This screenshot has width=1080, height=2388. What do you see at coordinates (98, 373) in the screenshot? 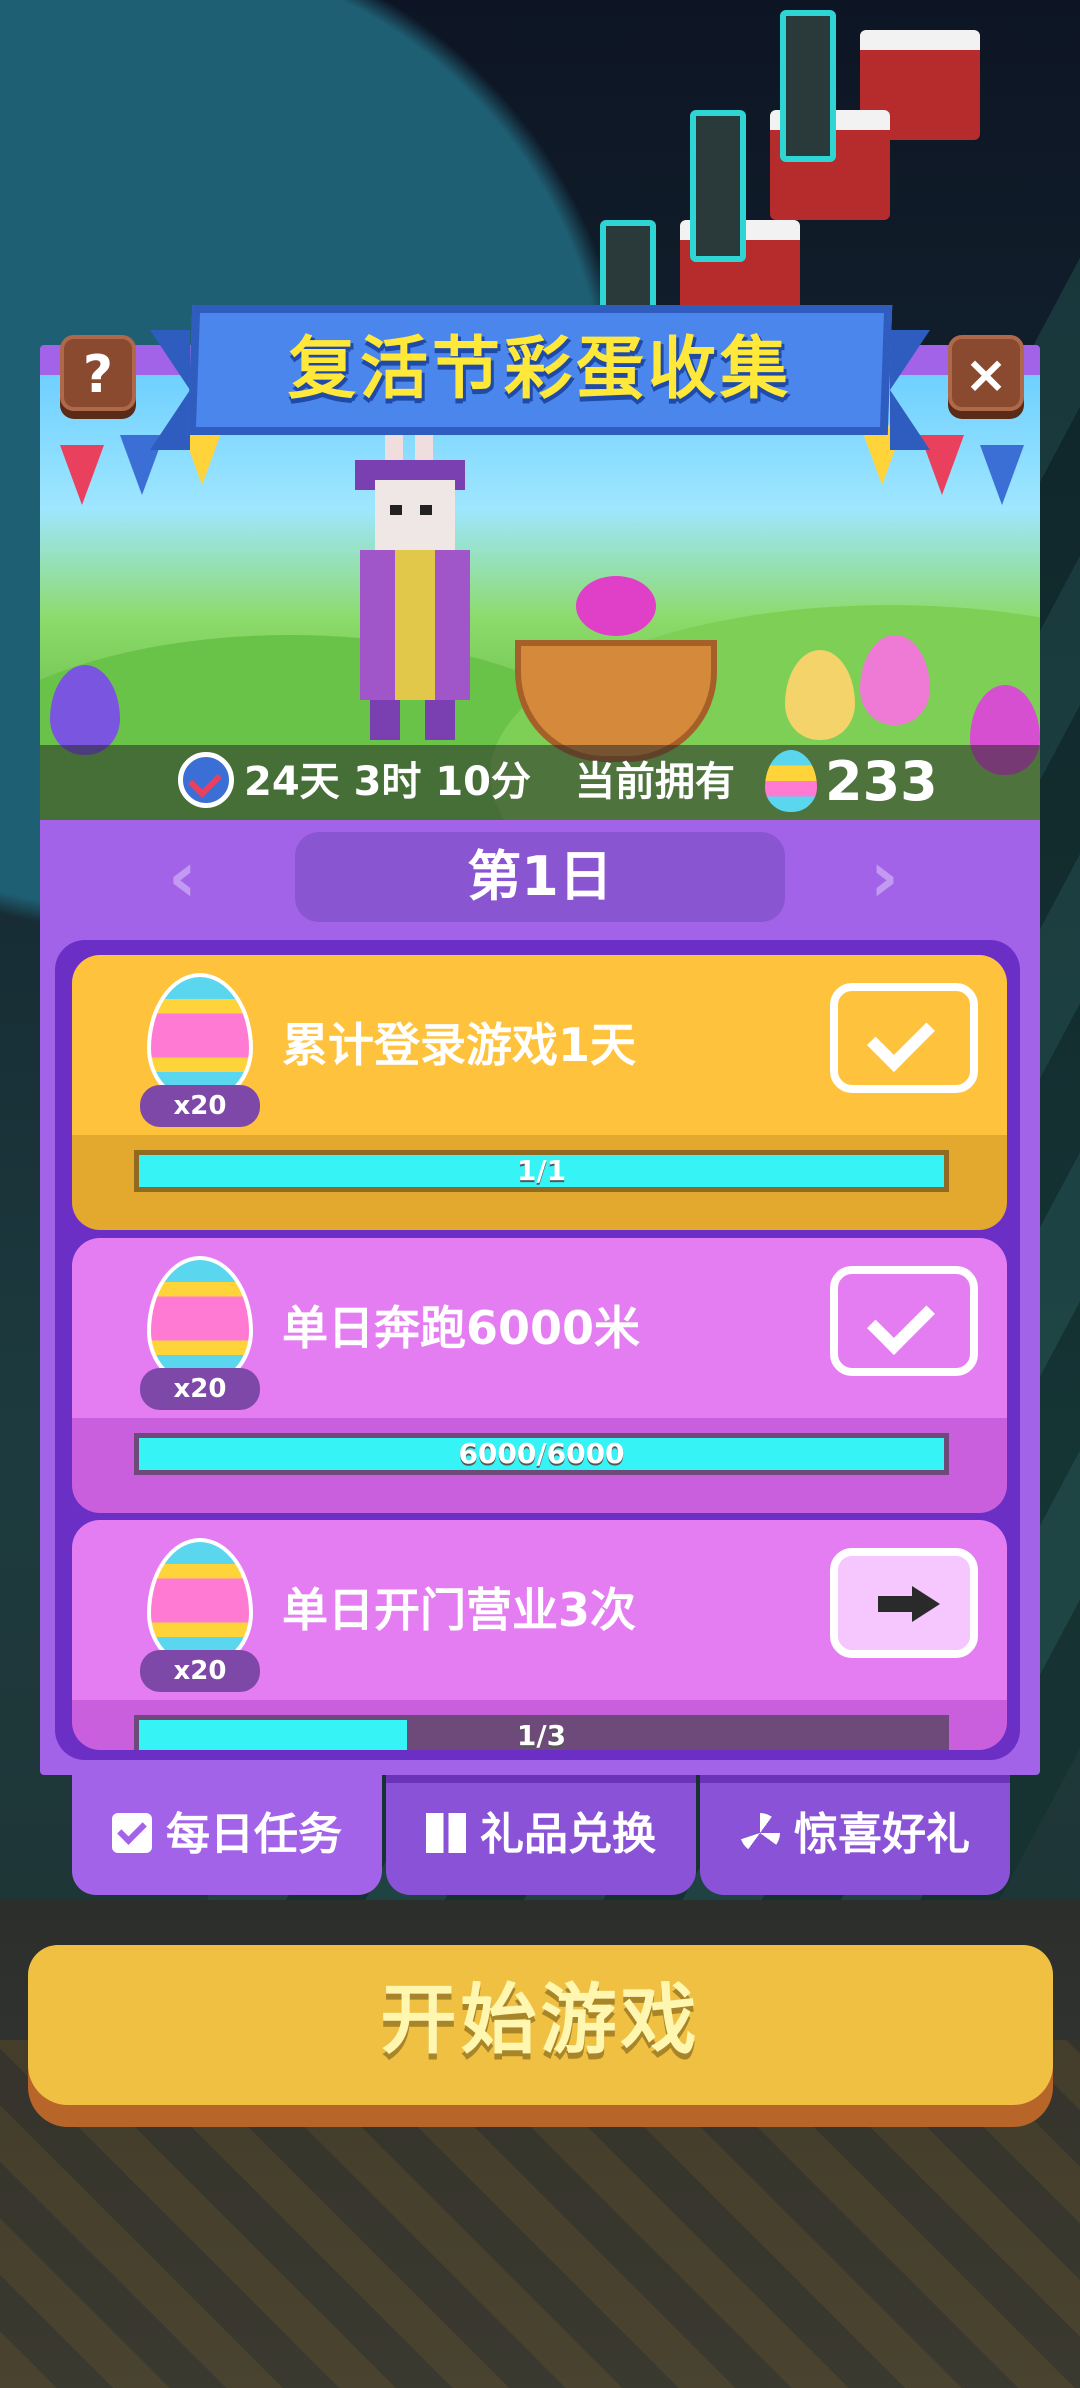
I see `help-button: ?` at bounding box center [98, 373].